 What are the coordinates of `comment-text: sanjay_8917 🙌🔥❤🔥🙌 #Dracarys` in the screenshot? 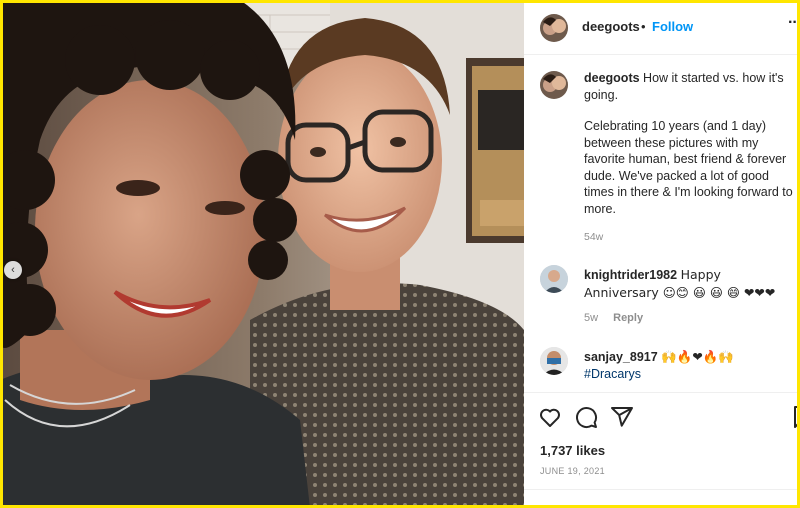 It's located at (686, 365).